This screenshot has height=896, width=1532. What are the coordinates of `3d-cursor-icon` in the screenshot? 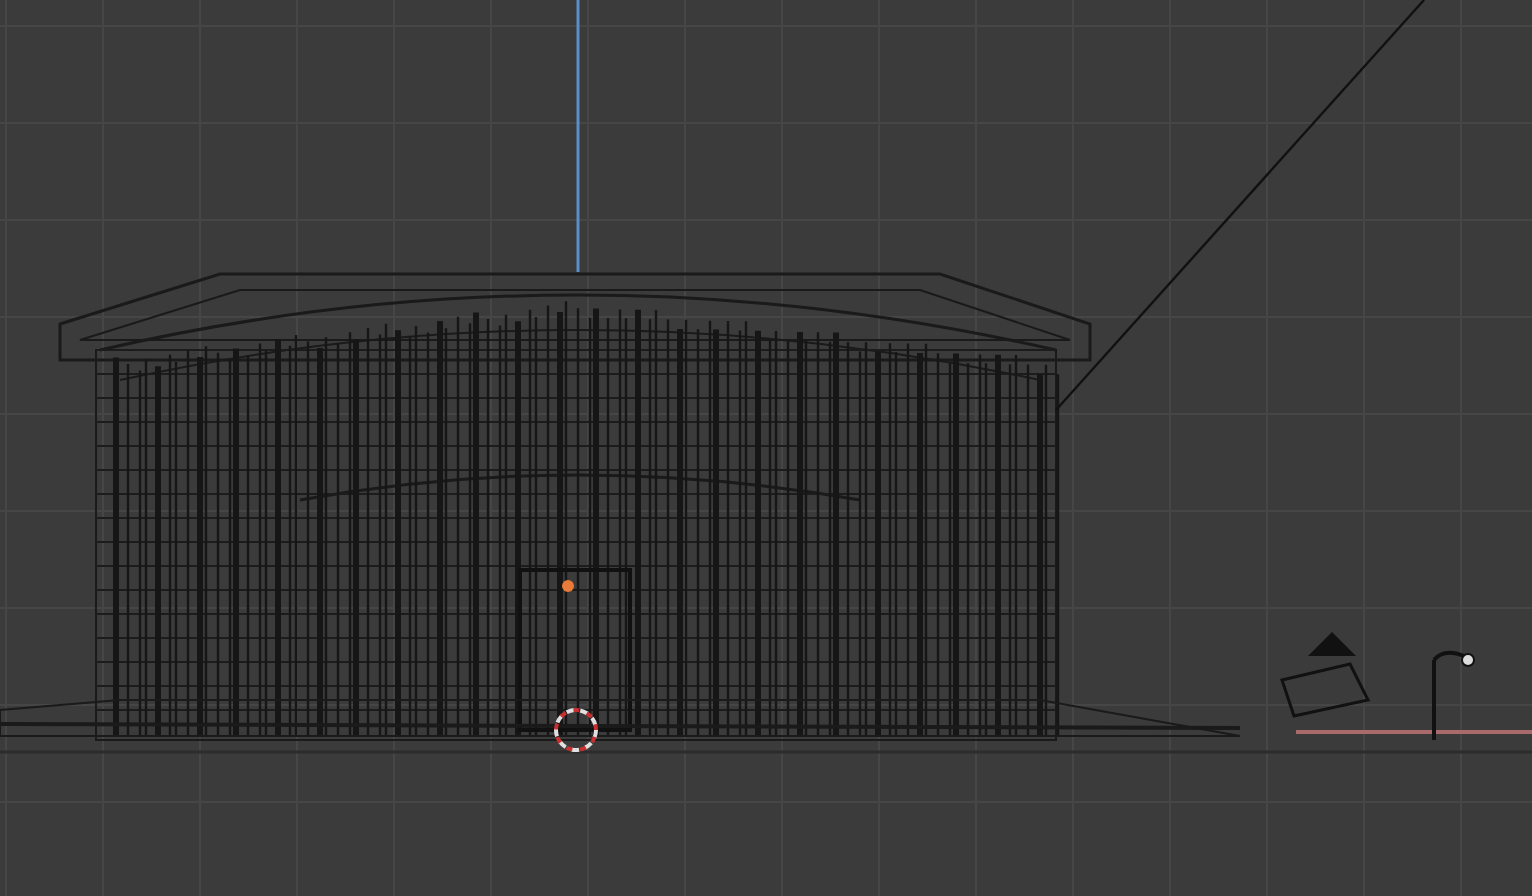 It's located at (576, 730).